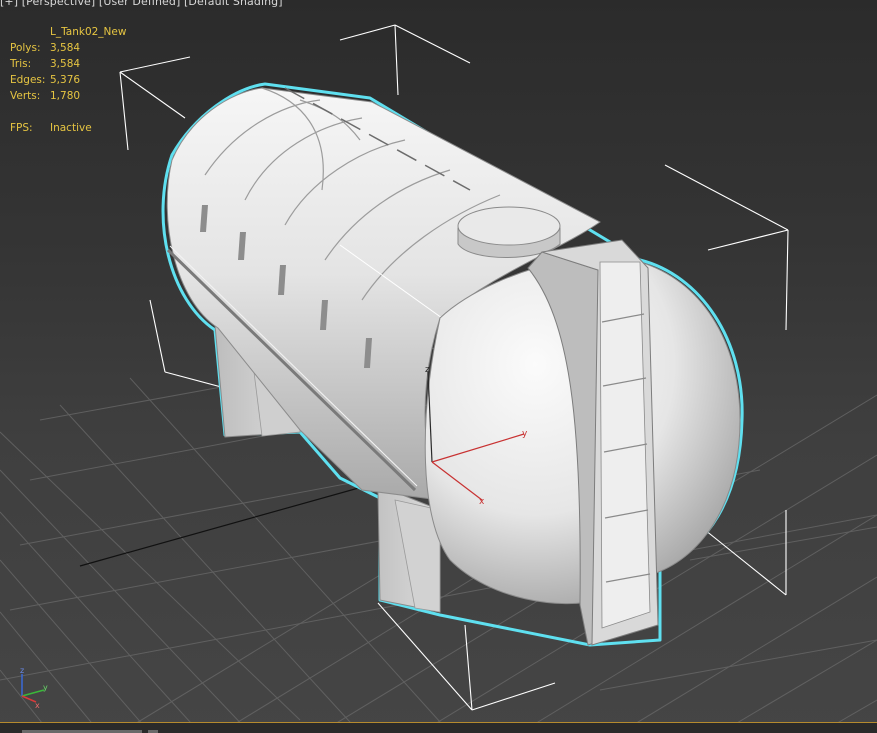 The width and height of the screenshot is (877, 733). Describe the element at coordinates (37, 705) in the screenshot. I see `view-axis-x-label: x` at that location.